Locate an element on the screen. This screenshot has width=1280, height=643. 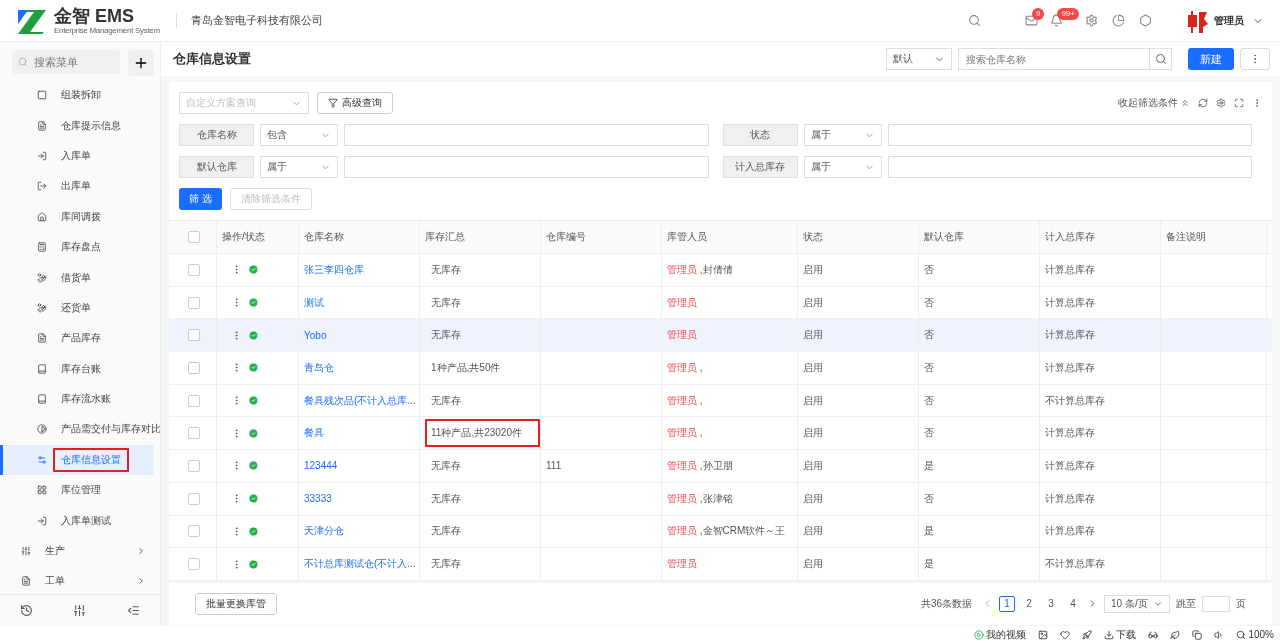
inbox-icon is located at coordinates (1031, 20).